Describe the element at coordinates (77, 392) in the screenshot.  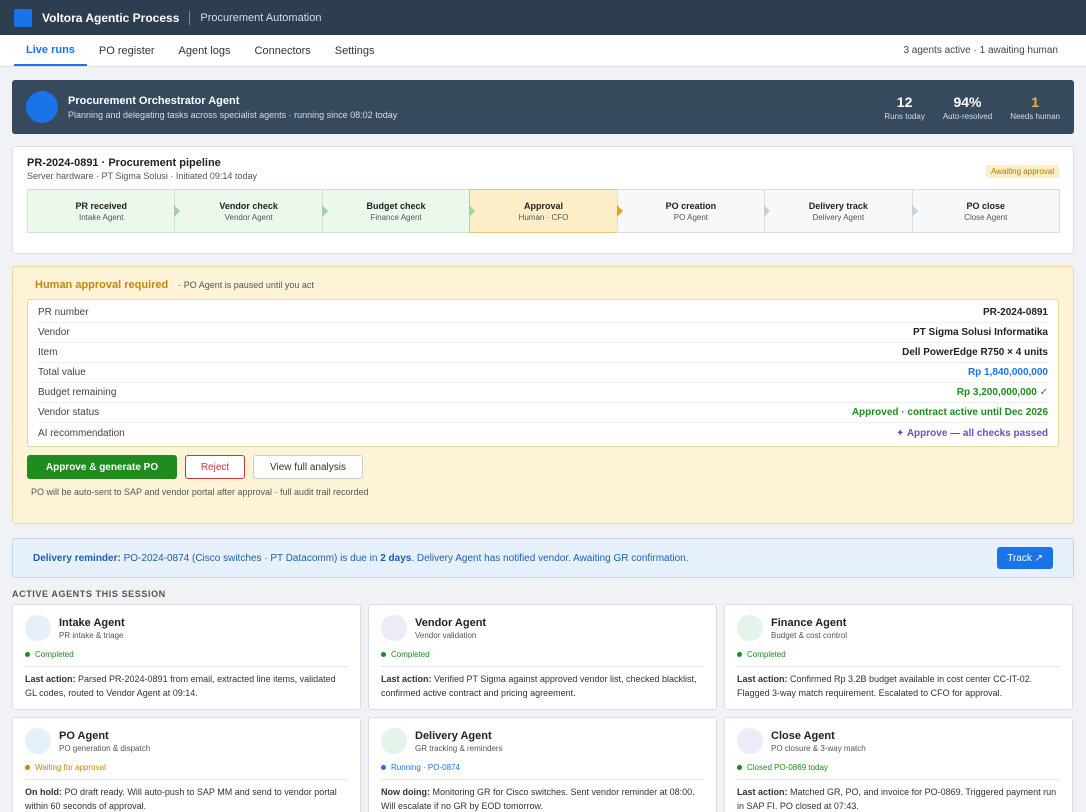
I see `detail-key: Budget remaining` at that location.